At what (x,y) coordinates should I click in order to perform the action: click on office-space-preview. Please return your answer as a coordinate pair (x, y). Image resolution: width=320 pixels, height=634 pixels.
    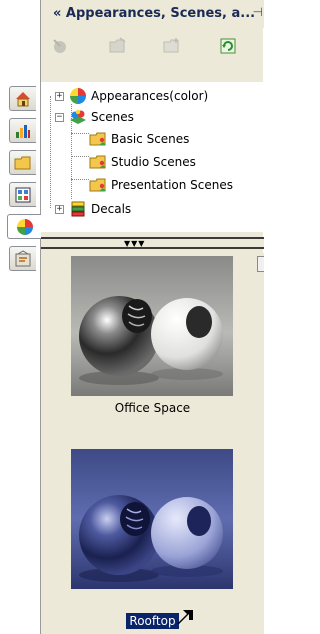
    Looking at the image, I should click on (152, 326).